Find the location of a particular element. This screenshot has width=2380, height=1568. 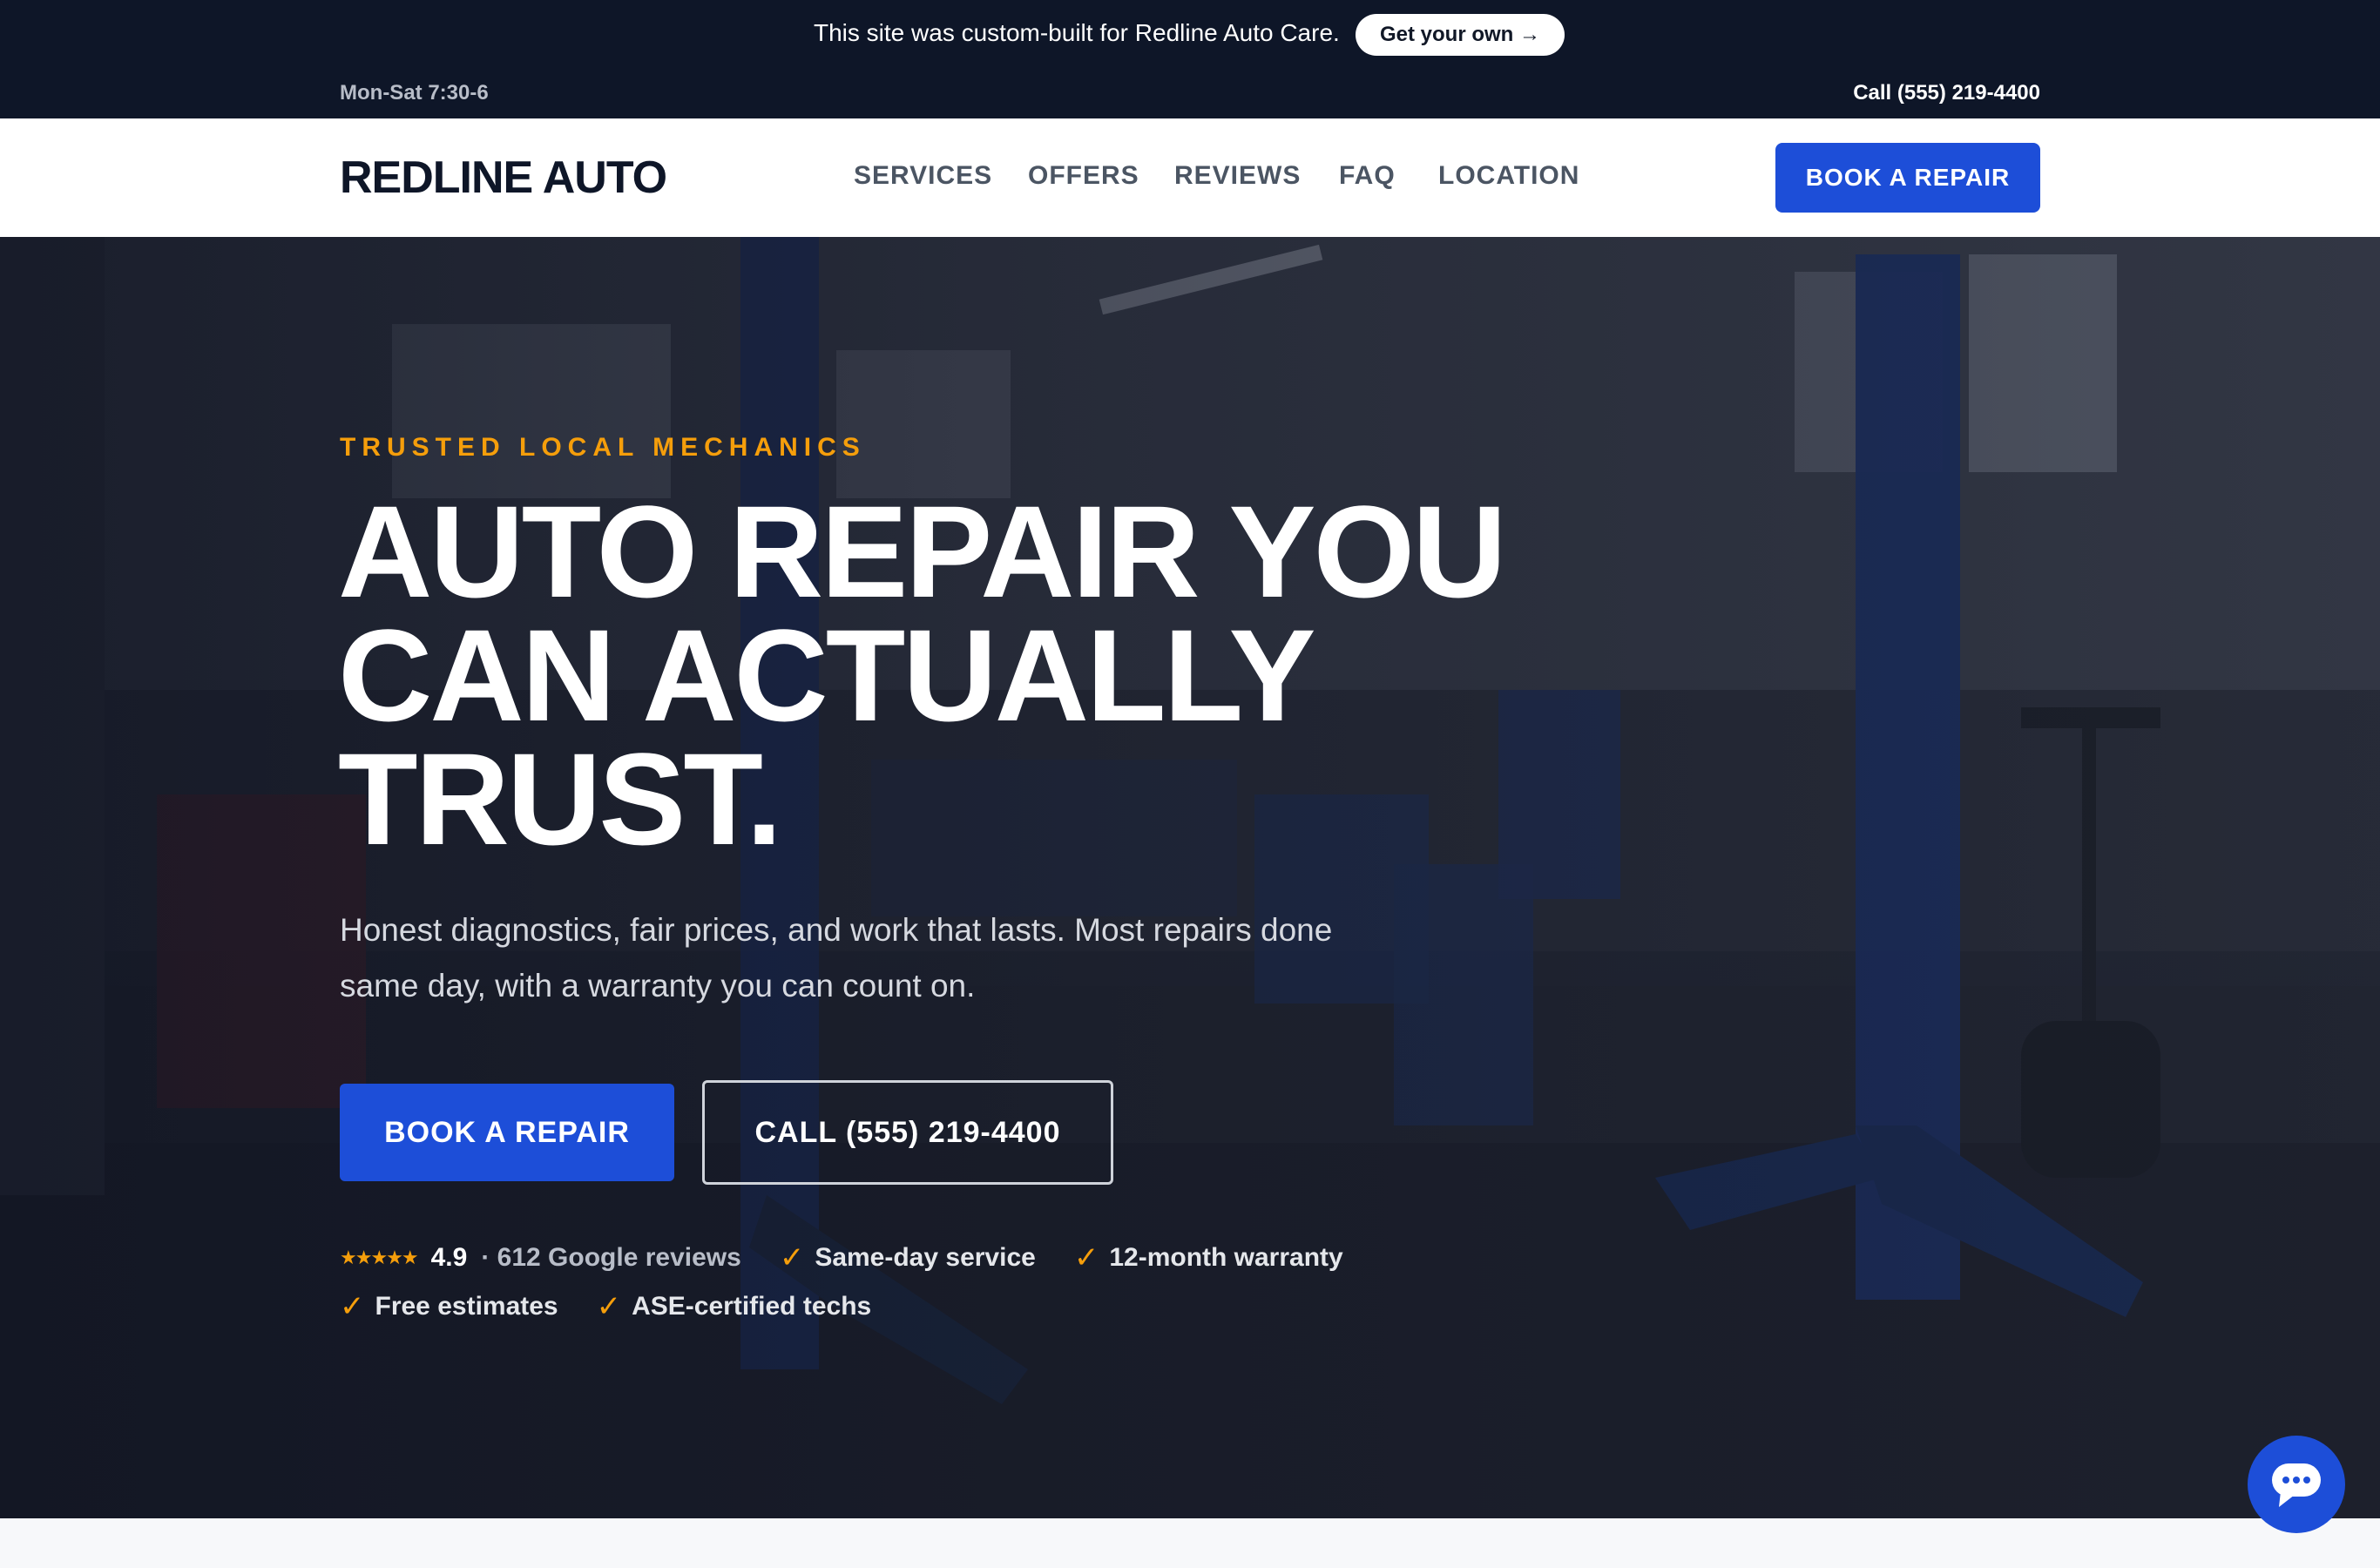

badge-same-day: ✓ Same-day service is located at coordinates (908, 1257).